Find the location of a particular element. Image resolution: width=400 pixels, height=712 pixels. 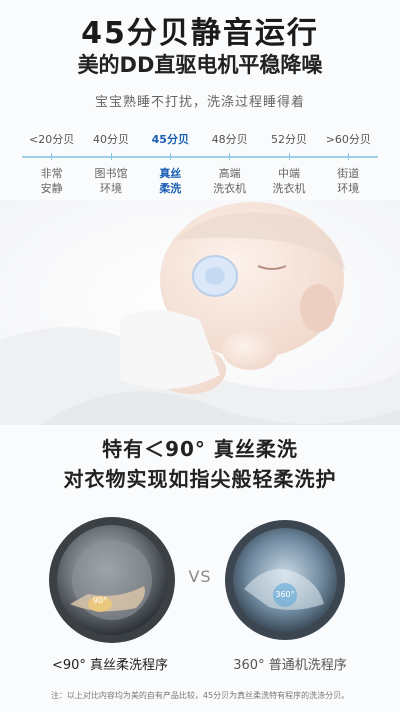

footnote: 注：以上对比内容均为美的自有产品比较，45分贝为真丝柔洗特有程序的洗涤分贝。 is located at coordinates (200, 695).